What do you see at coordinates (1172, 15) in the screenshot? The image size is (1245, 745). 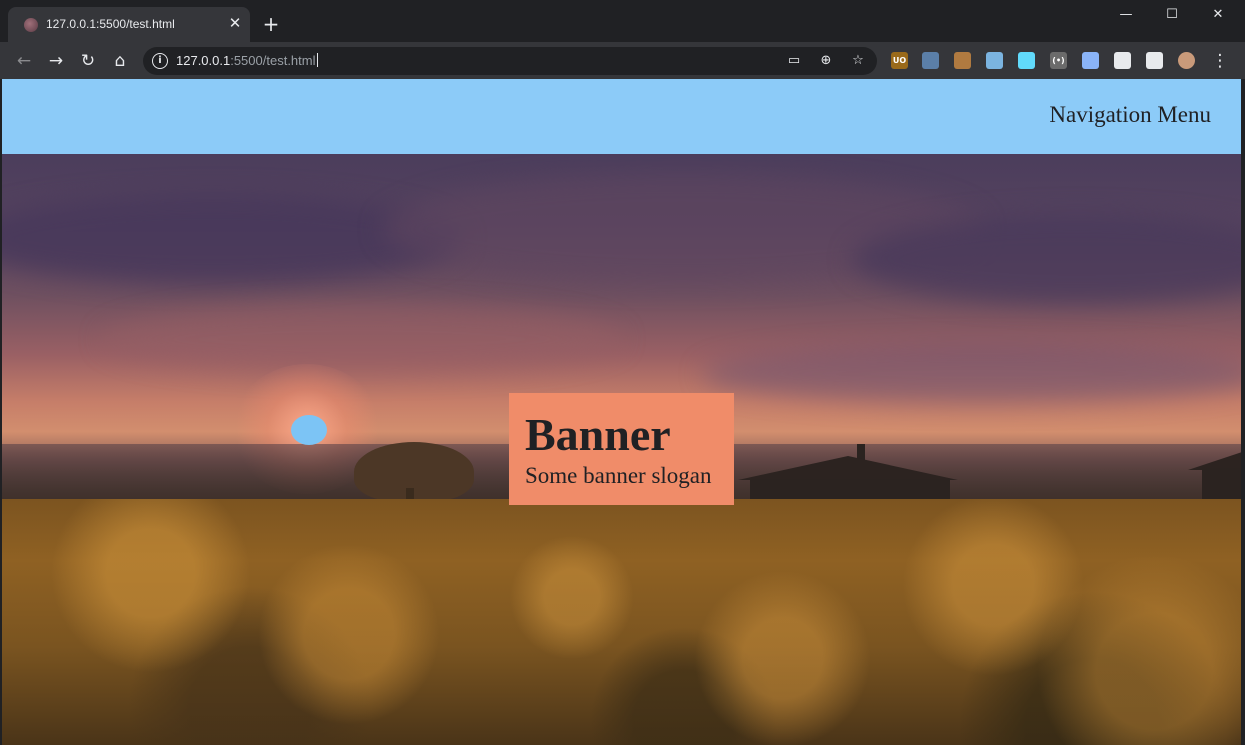 I see `maximize-button: ☐` at bounding box center [1172, 15].